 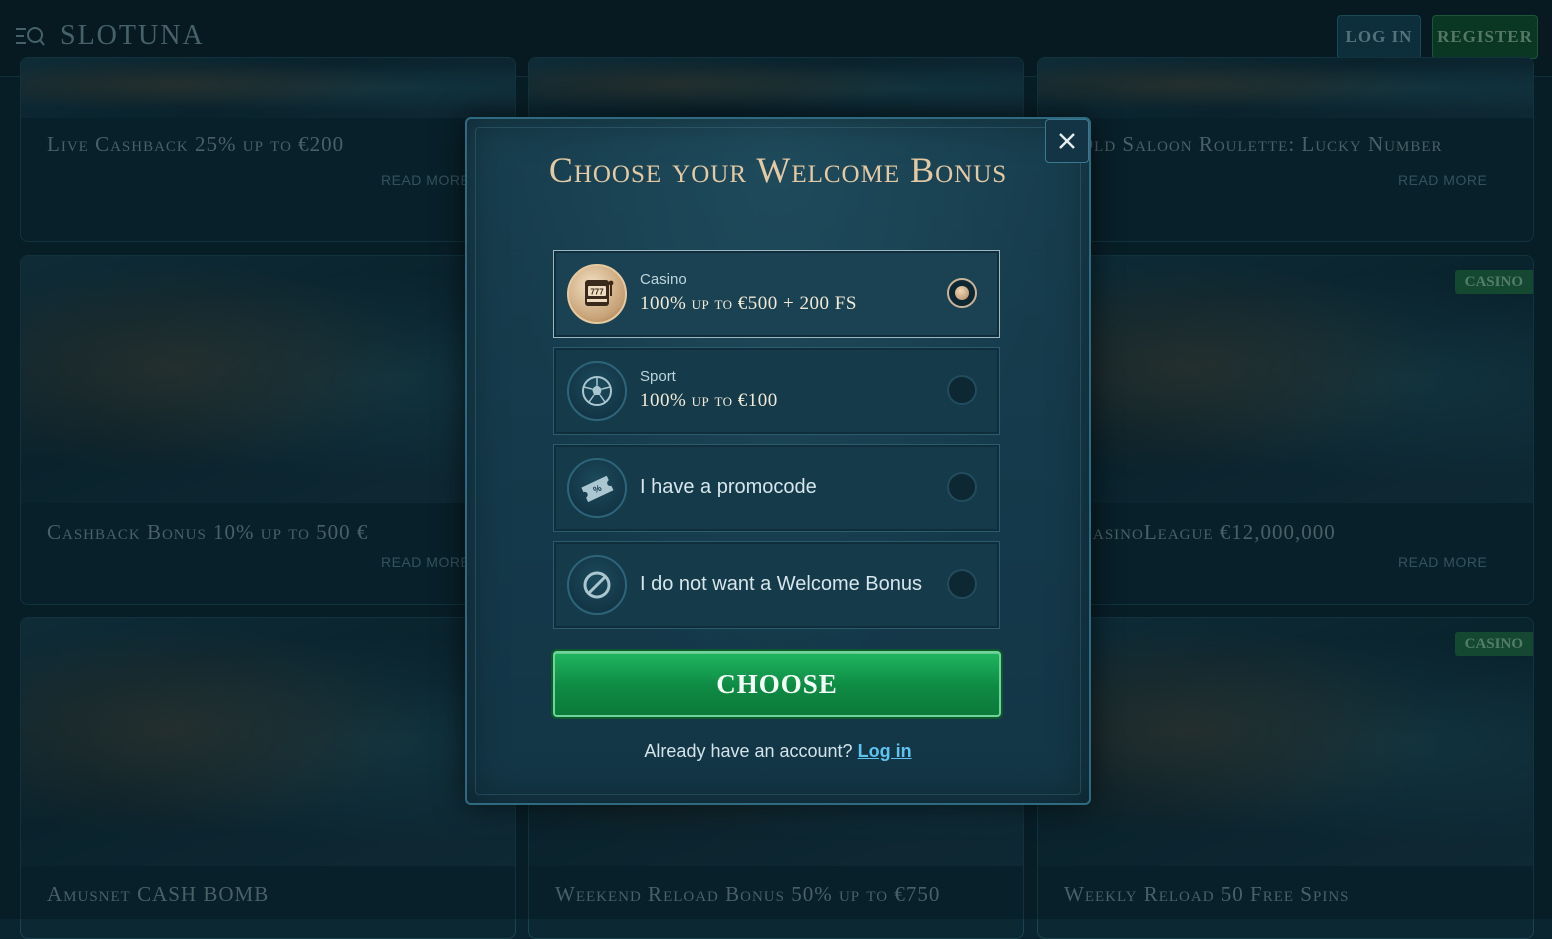 I want to click on bonus-option-casino: 777 Casino 100% up to €500 + 200 FS, so click(x=776, y=294).